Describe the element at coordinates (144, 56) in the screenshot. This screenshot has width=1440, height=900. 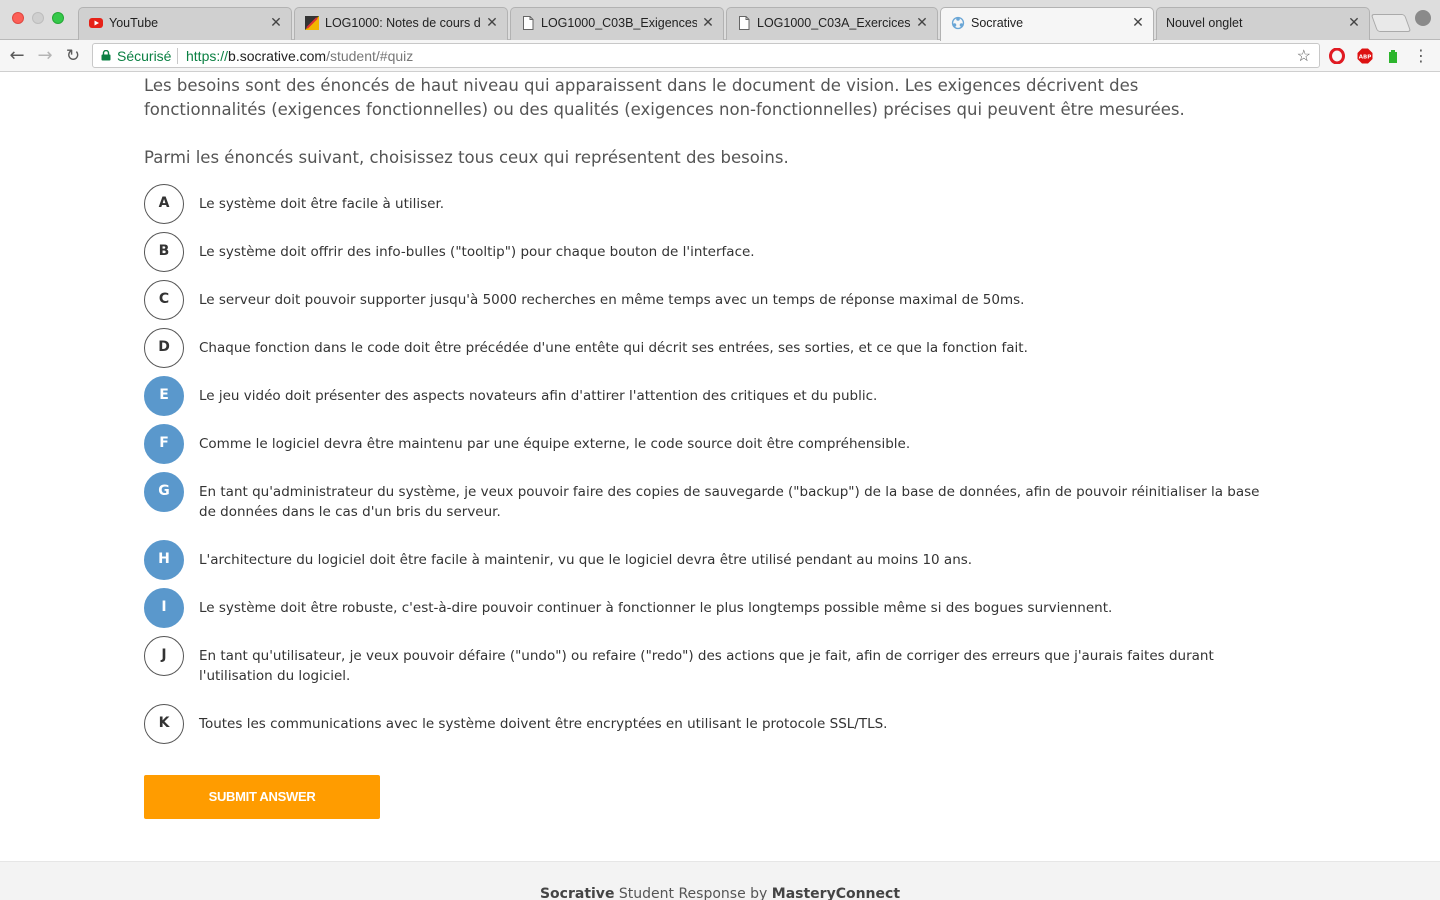
I see `secure-label: Sécurisé` at that location.